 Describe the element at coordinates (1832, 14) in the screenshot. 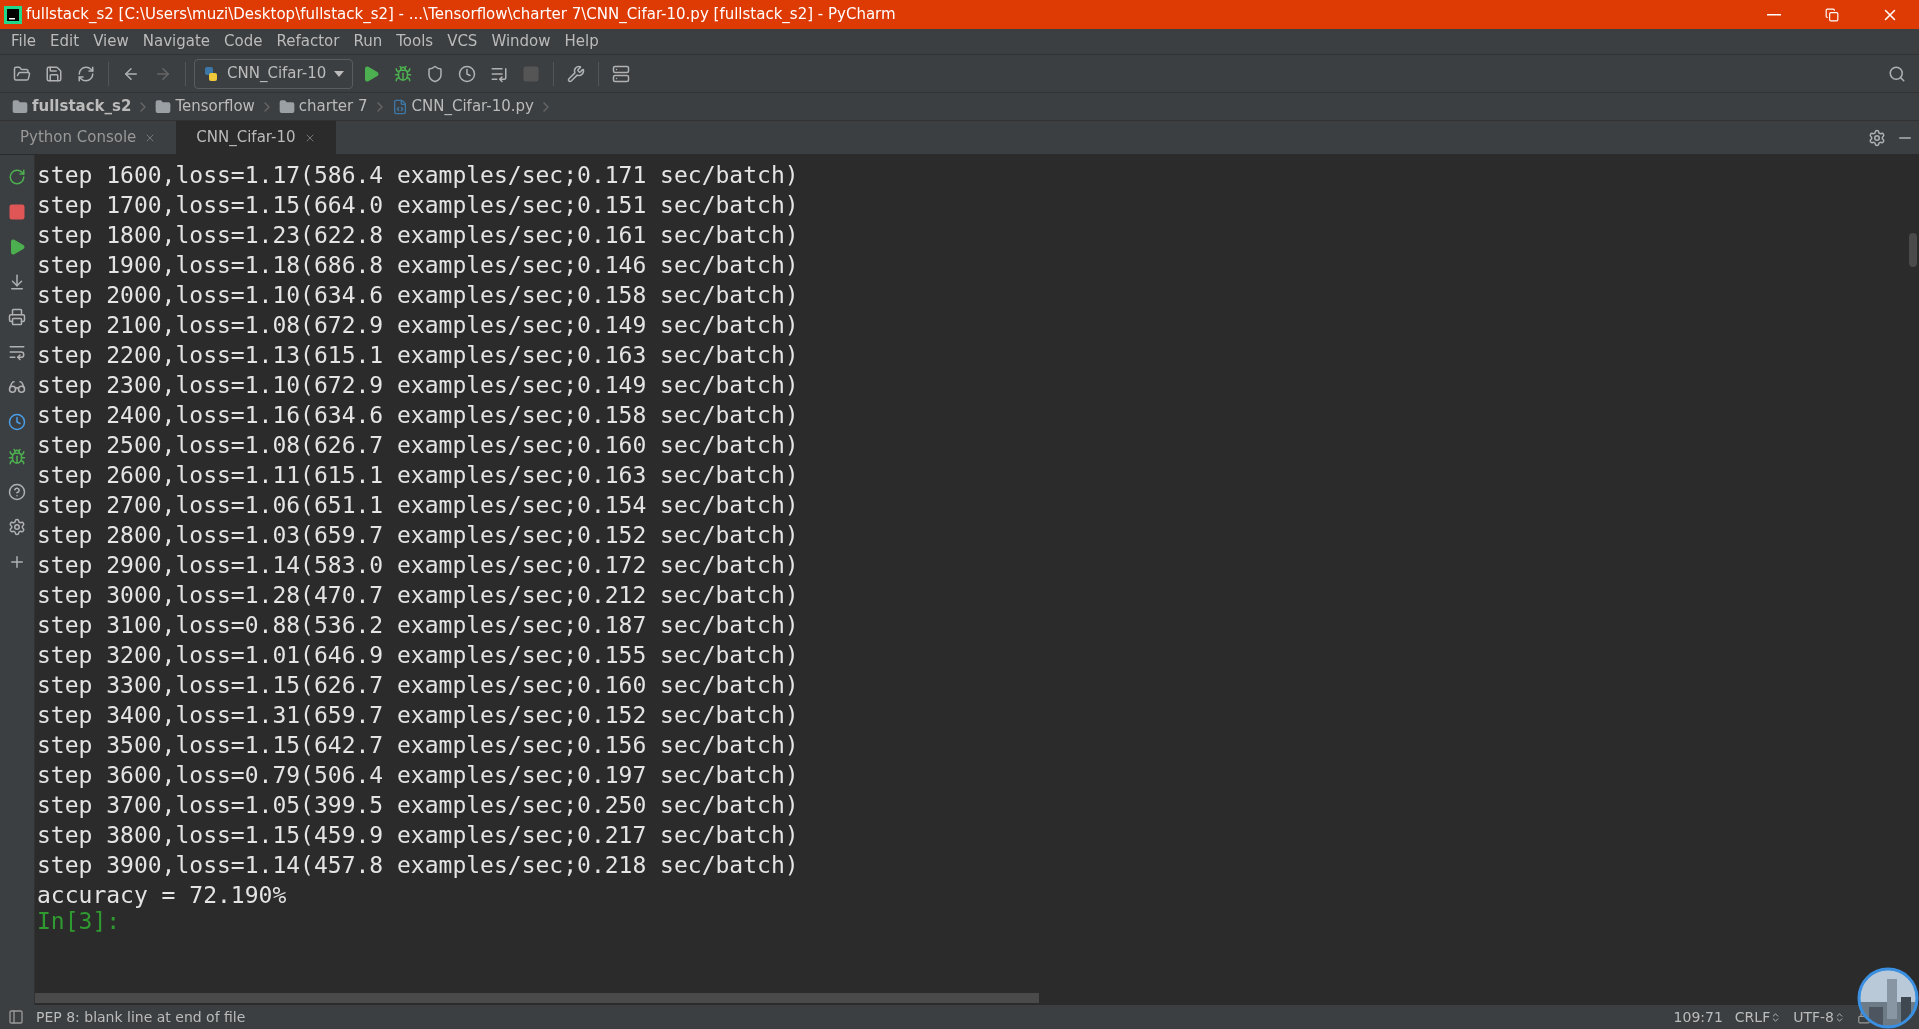

I see `restore-icon` at that location.